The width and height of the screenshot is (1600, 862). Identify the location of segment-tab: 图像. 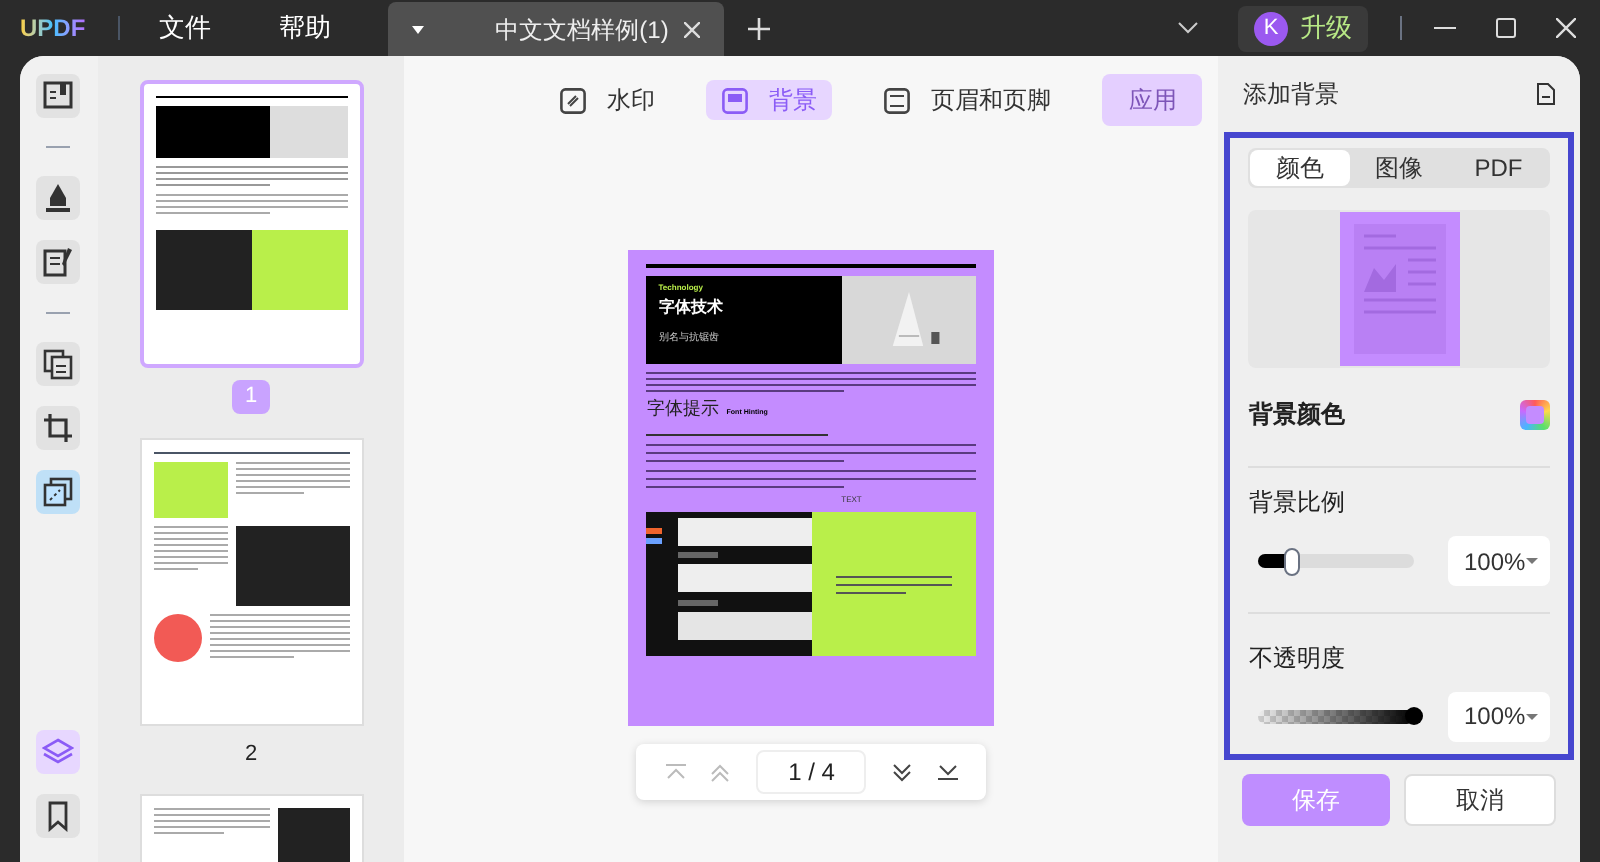
(1399, 168).